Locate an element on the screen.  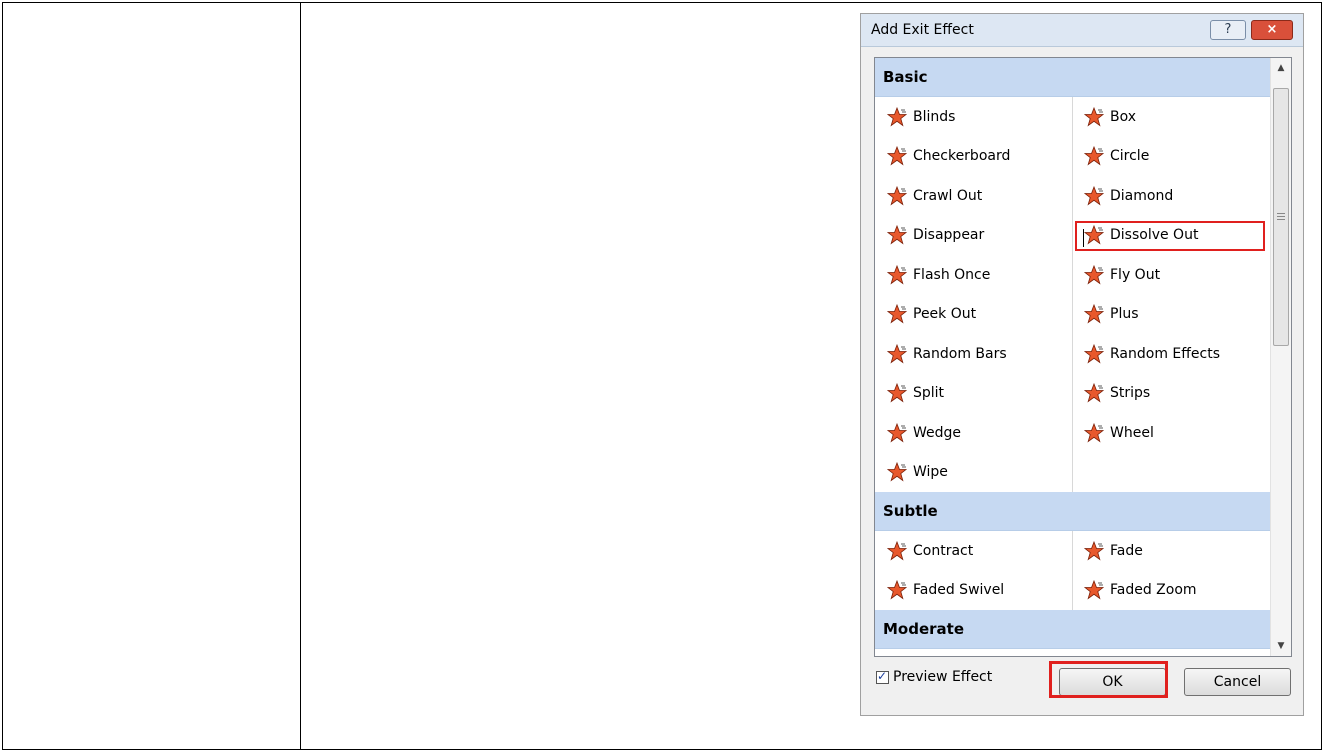
effect-item: Fly Out is located at coordinates (1170, 275).